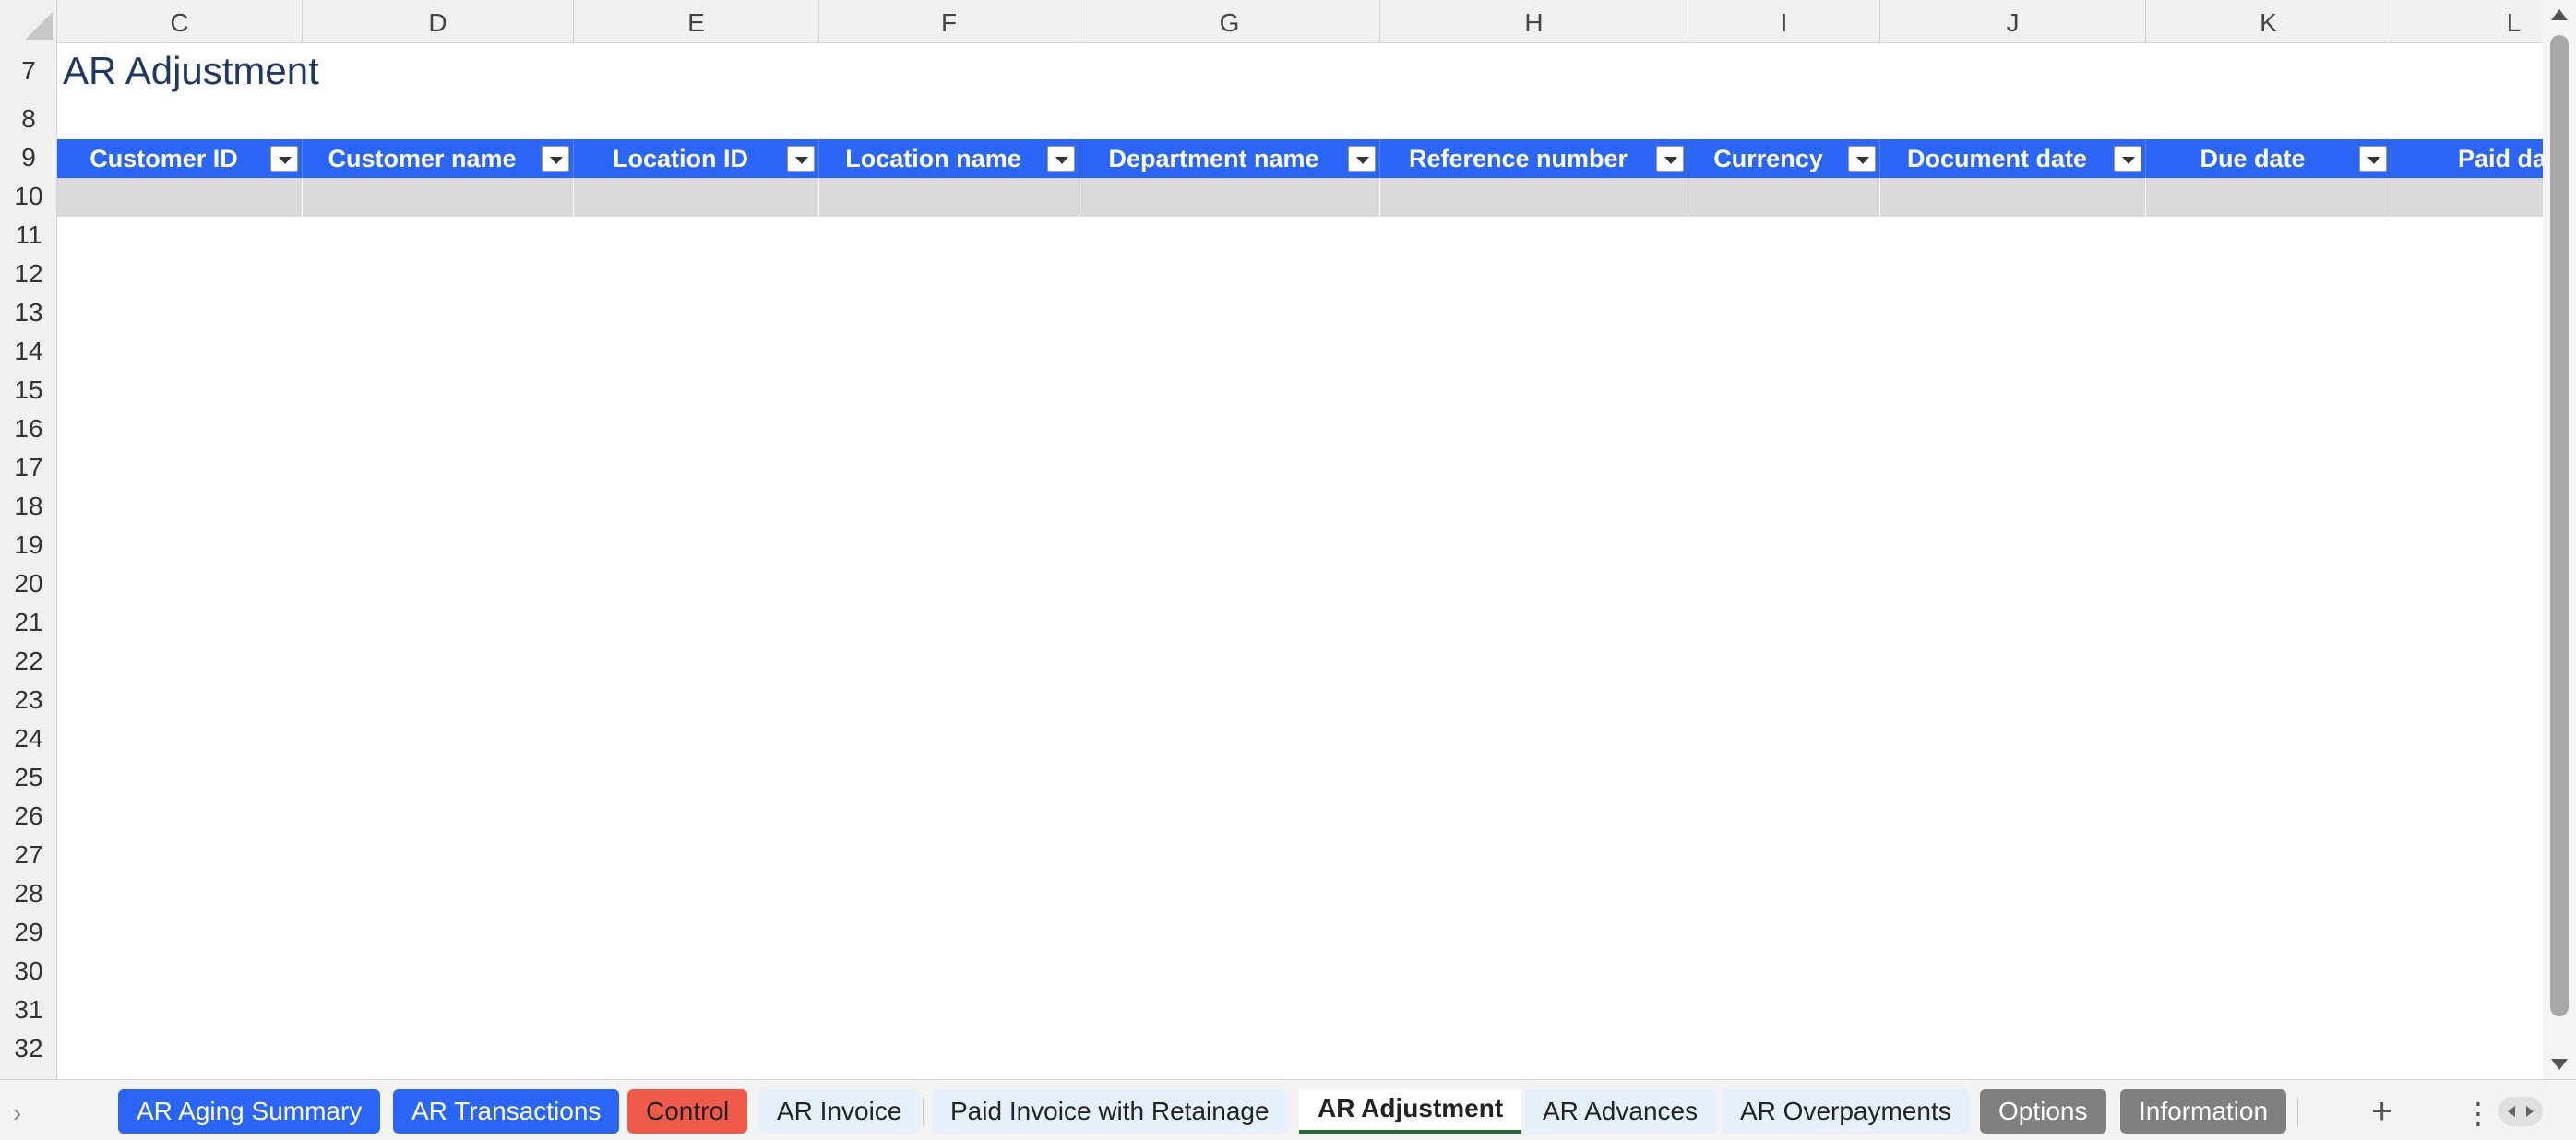 The image size is (2576, 1140). What do you see at coordinates (438, 158) in the screenshot?
I see `table-header-customer-name: Customer name` at bounding box center [438, 158].